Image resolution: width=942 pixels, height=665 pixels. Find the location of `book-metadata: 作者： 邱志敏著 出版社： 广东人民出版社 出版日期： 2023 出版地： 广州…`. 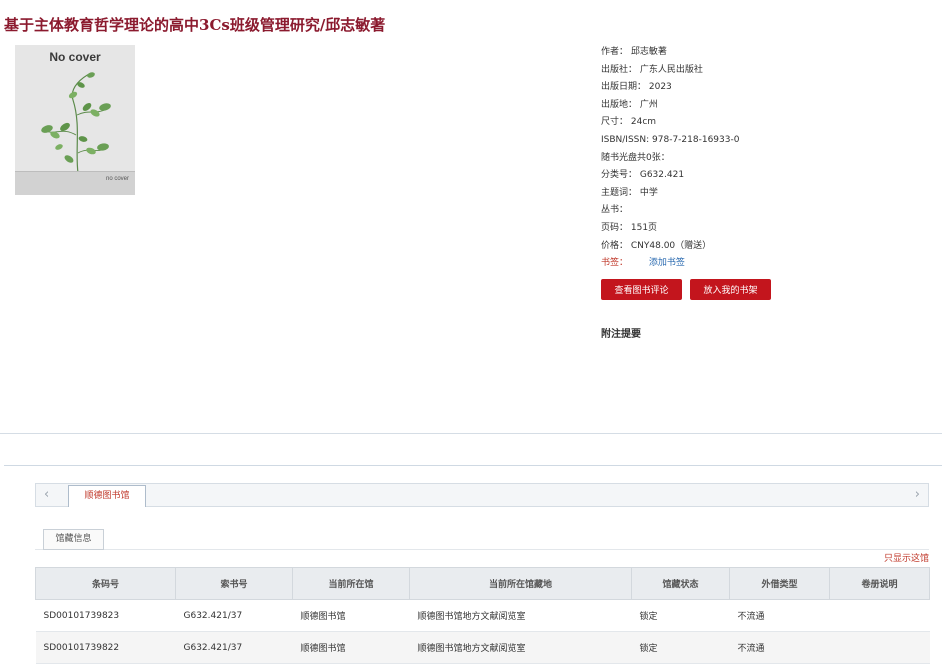

book-metadata: 作者： 邱志敏著 出版社： 广东人民出版社 出版日期： 2023 出版地： 广州… is located at coordinates (670, 158).